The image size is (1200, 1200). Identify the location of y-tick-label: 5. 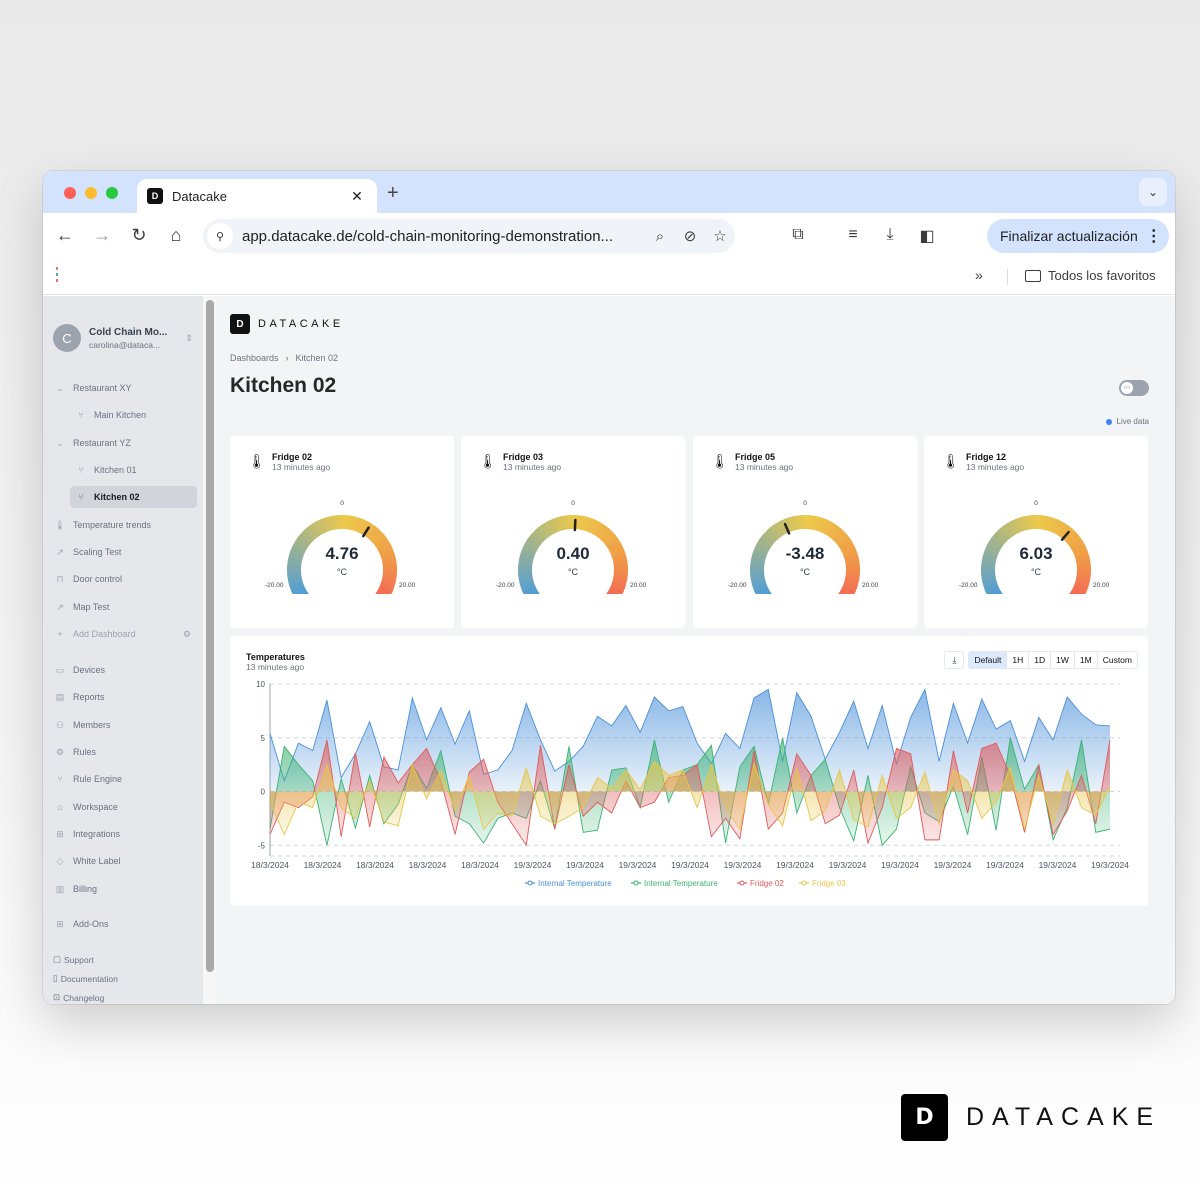
(263, 738).